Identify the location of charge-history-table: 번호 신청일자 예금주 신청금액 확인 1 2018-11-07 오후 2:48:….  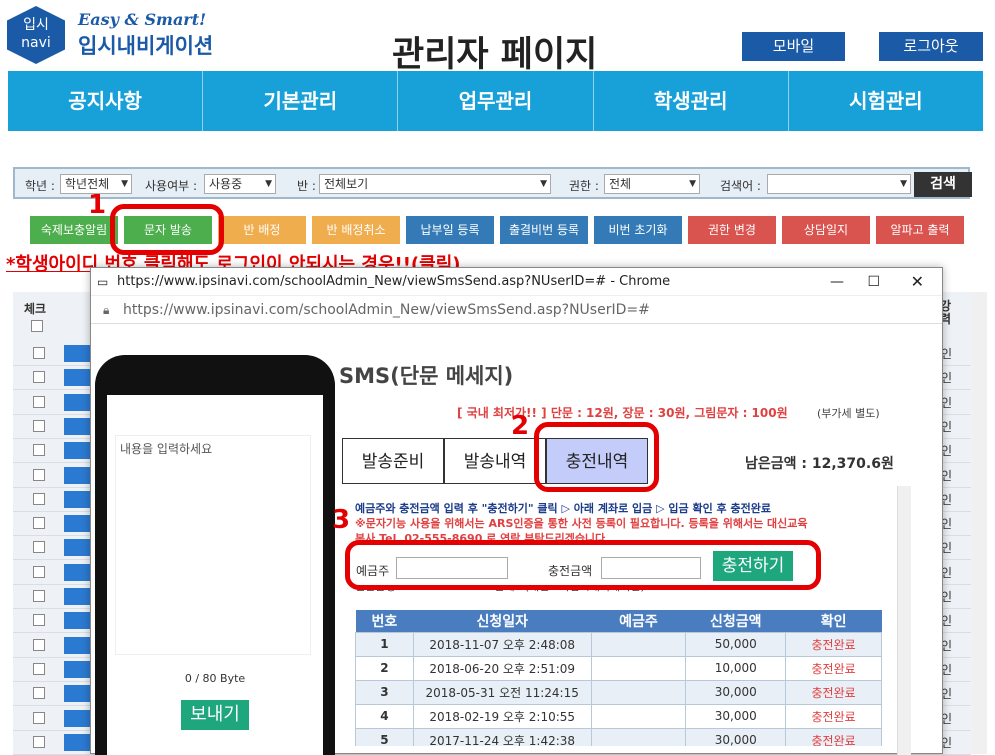
(618, 678).